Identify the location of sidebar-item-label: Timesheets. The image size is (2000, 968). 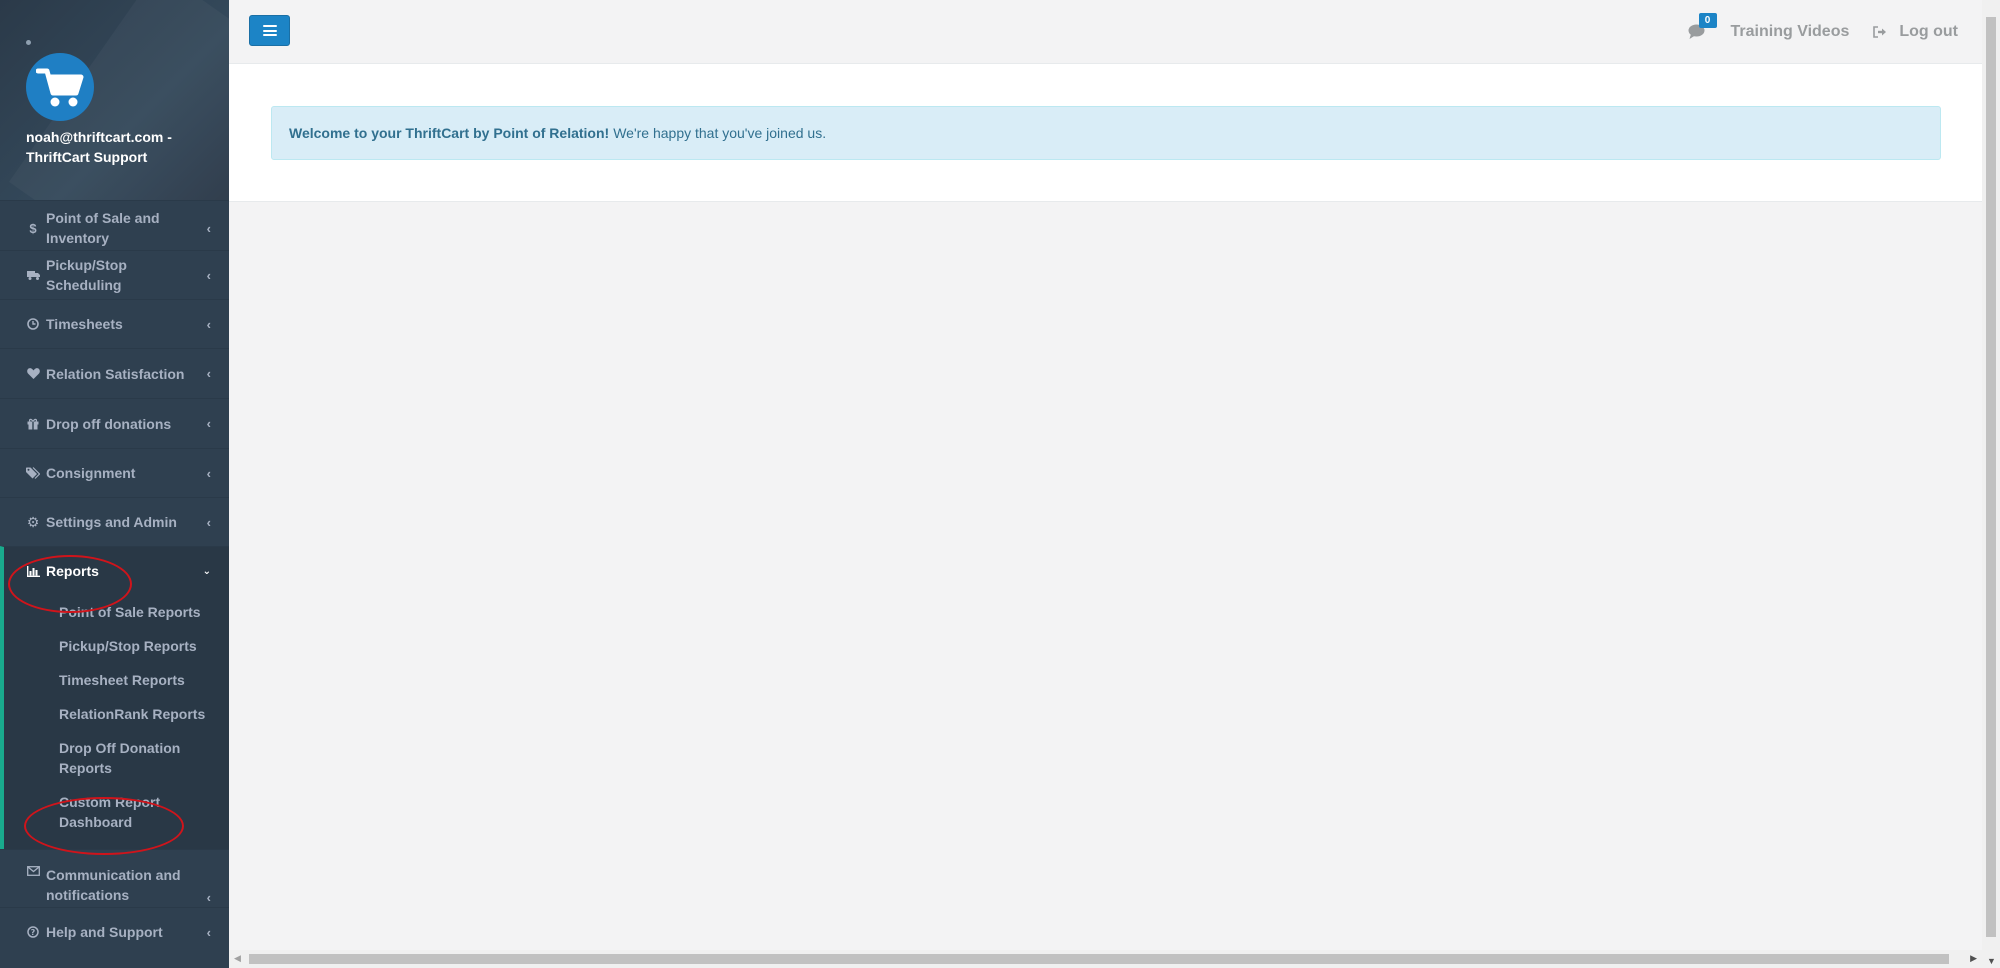
(84, 324).